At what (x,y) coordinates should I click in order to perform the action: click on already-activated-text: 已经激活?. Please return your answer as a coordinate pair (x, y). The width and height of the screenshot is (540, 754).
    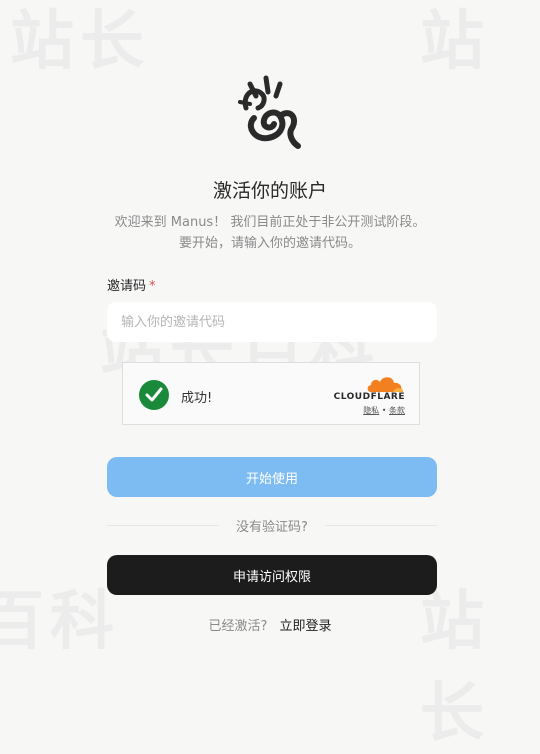
    Looking at the image, I should click on (238, 626).